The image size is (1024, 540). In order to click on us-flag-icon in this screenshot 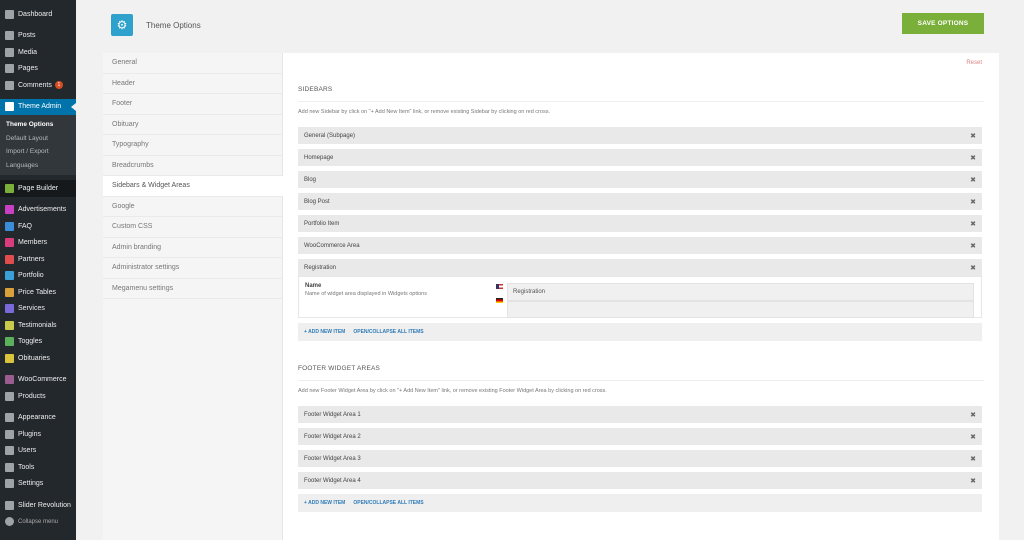, I will do `click(499, 286)`.